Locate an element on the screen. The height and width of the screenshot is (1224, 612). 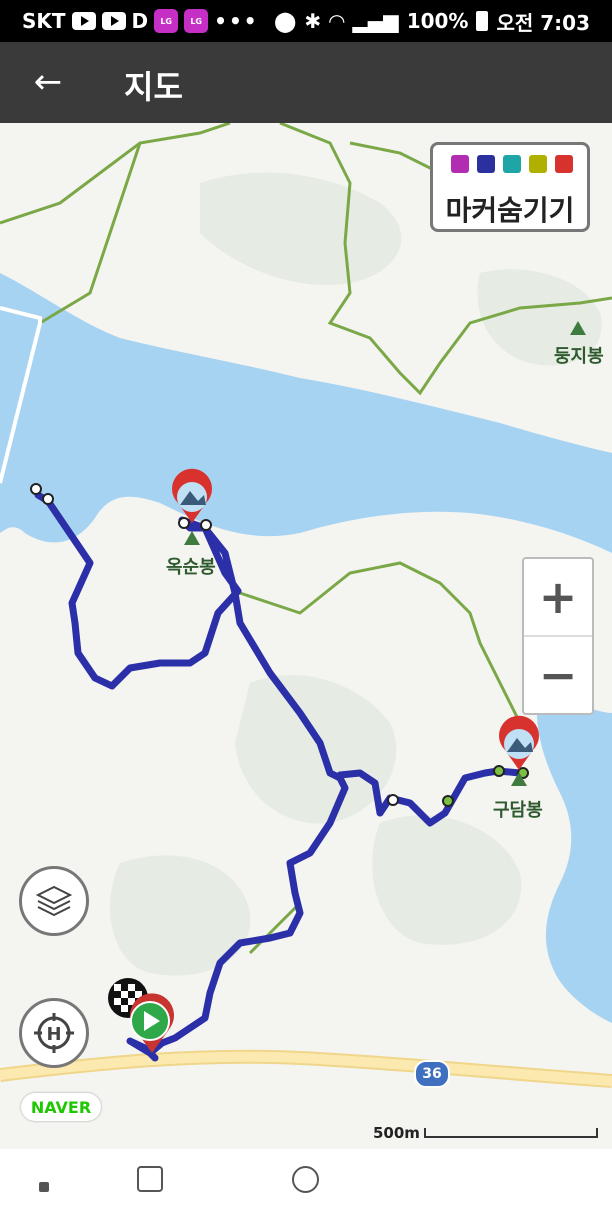
scale-label: 500m is located at coordinates (396, 1133).